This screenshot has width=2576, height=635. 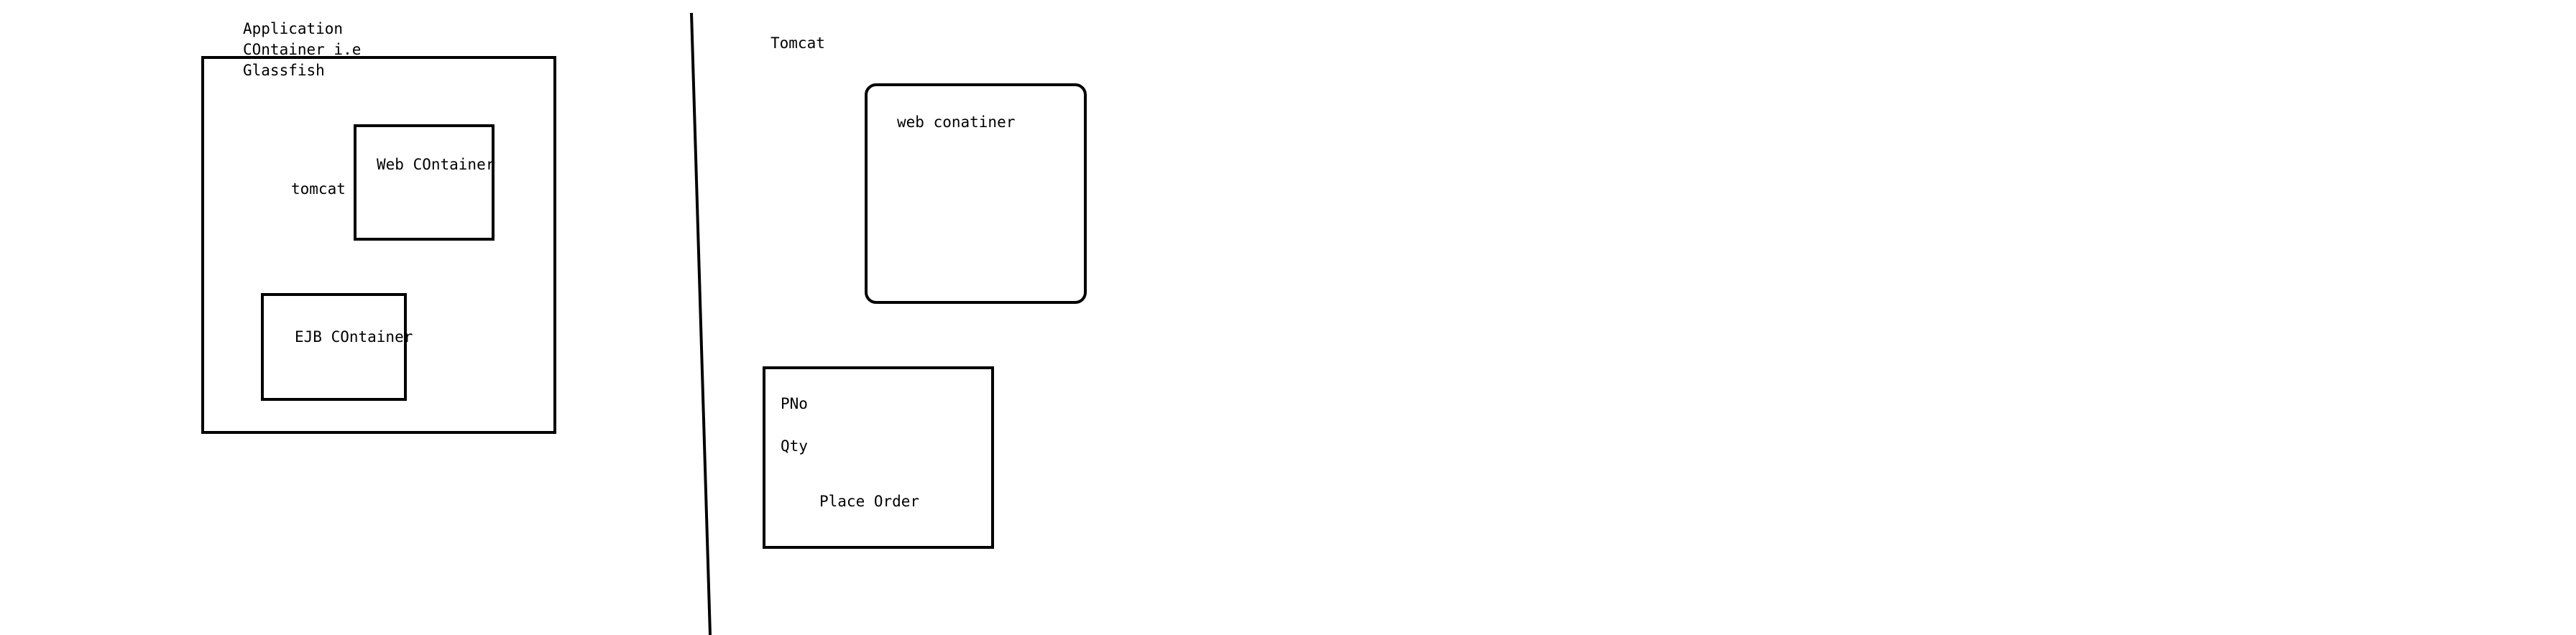 What do you see at coordinates (794, 446) in the screenshot?
I see `qty-label: Qty` at bounding box center [794, 446].